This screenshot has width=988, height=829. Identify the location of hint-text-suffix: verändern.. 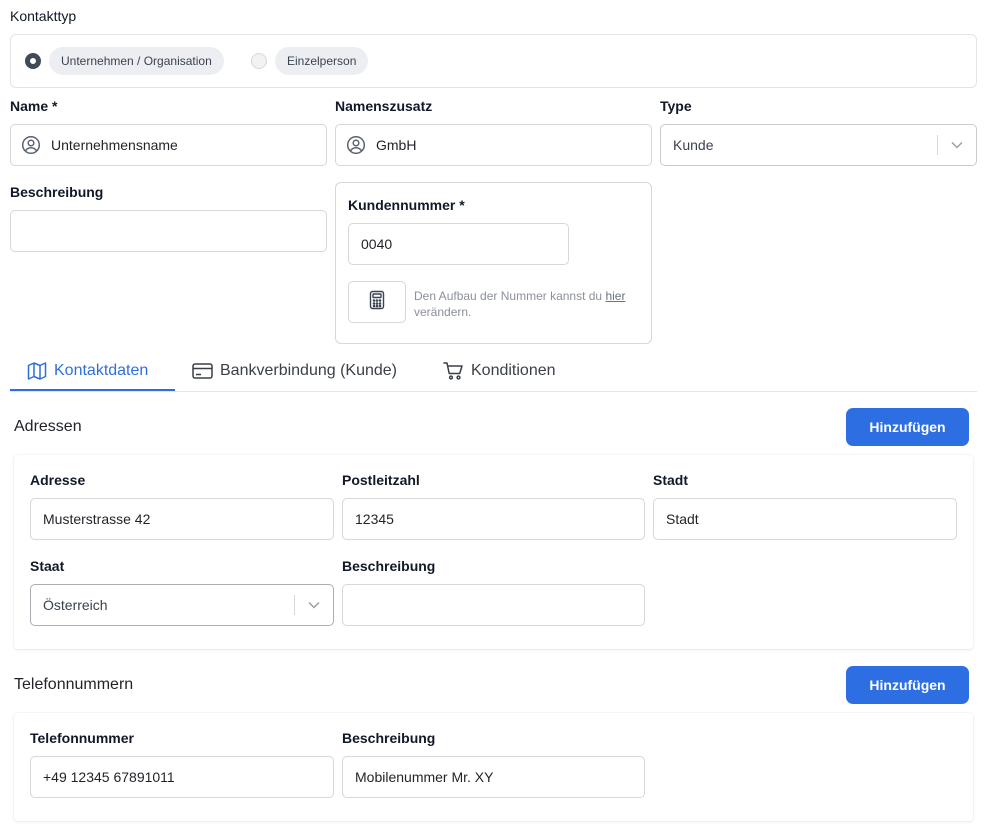
(443, 312).